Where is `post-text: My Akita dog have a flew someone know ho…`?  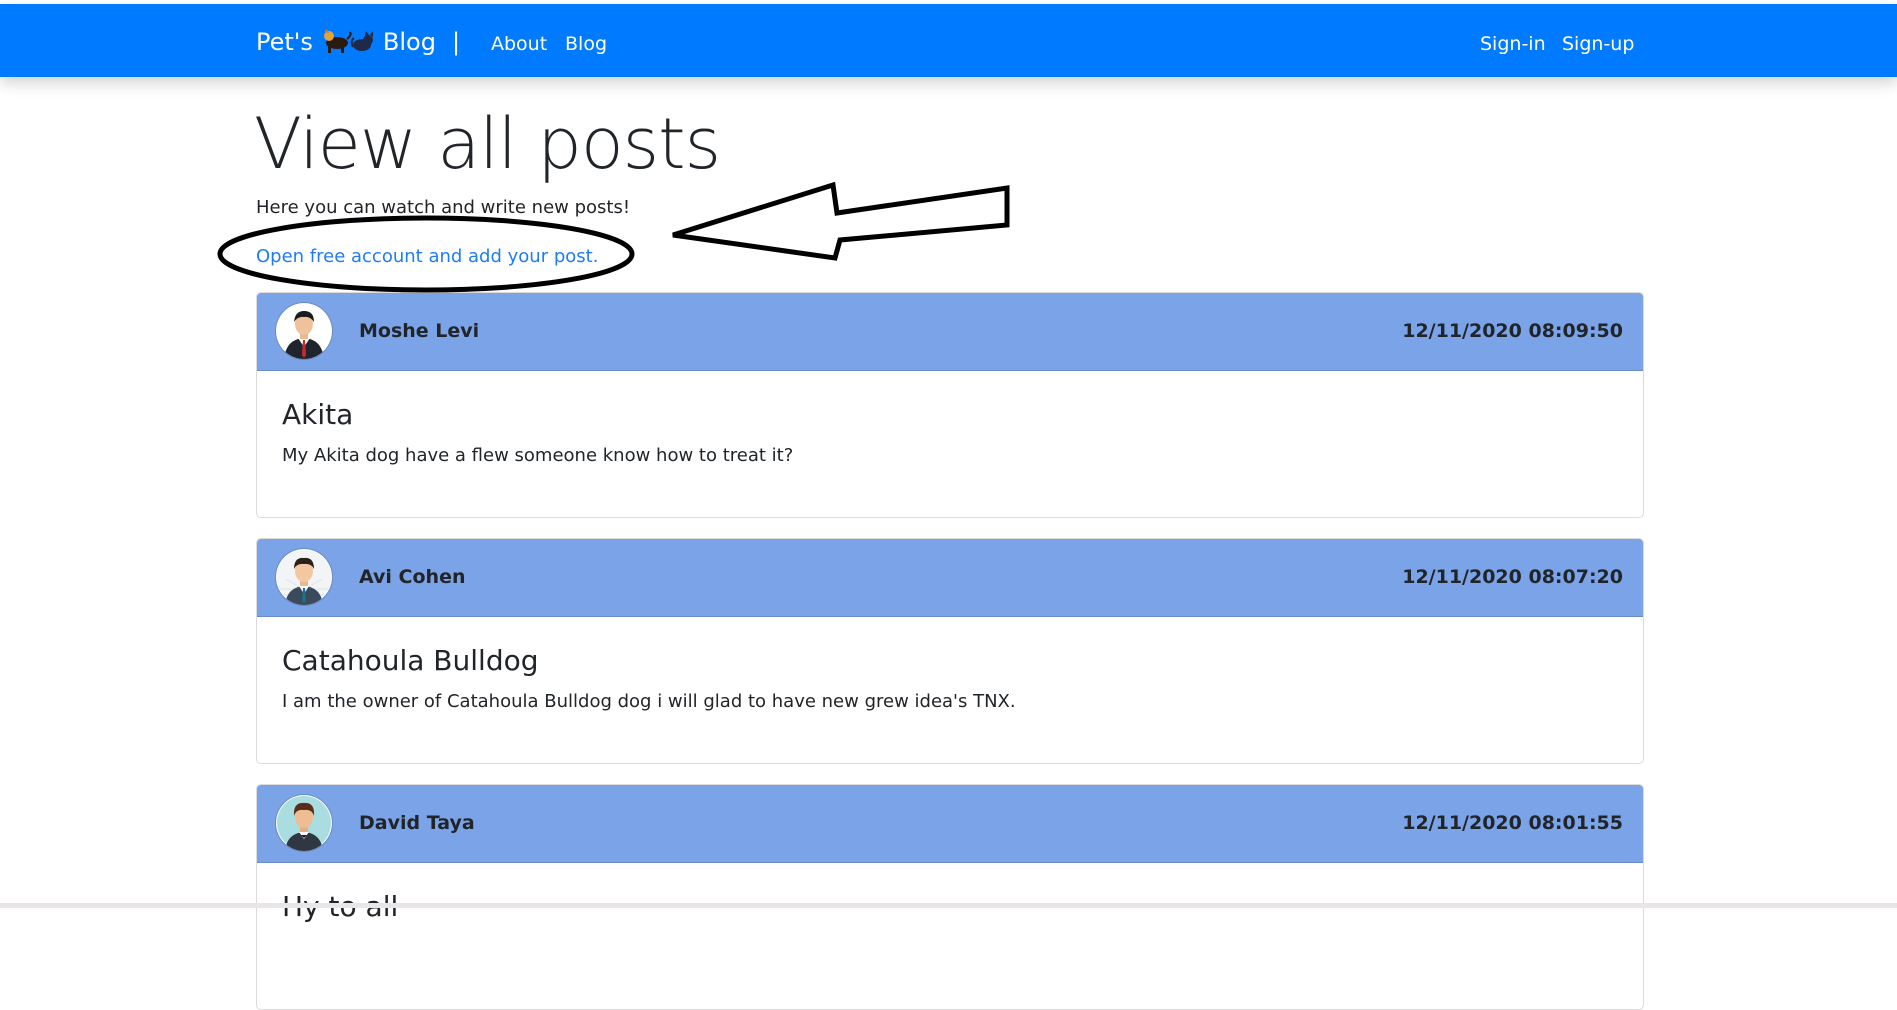
post-text: My Akita dog have a flew someone know ho… is located at coordinates (538, 455).